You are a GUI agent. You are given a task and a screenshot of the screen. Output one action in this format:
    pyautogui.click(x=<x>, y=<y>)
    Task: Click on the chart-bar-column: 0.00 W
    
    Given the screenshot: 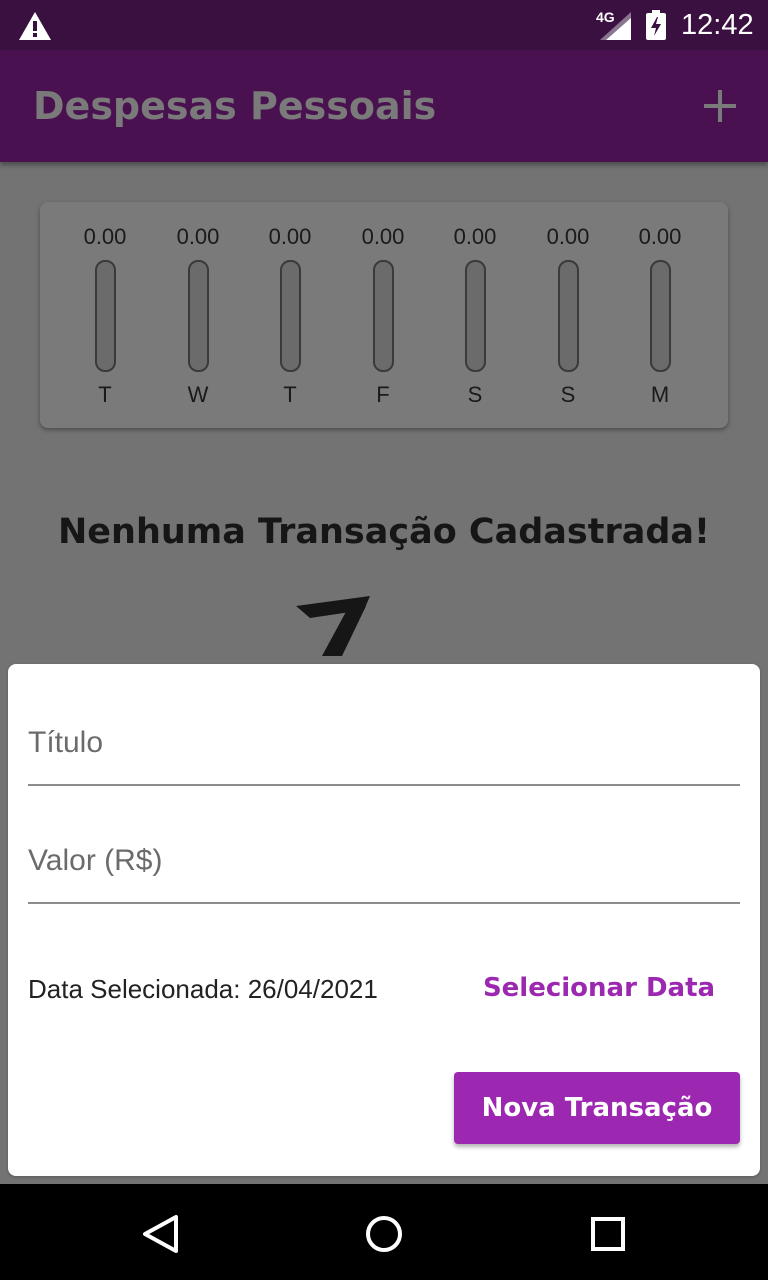 What is the action you would take?
    pyautogui.click(x=198, y=315)
    